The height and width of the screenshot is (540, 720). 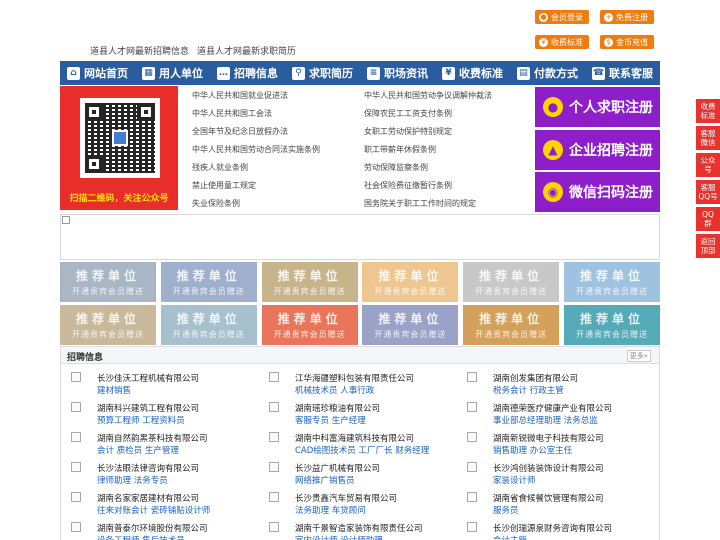 I want to click on company-name: 湖南新锐微电子科技有限公司, so click(x=548, y=438).